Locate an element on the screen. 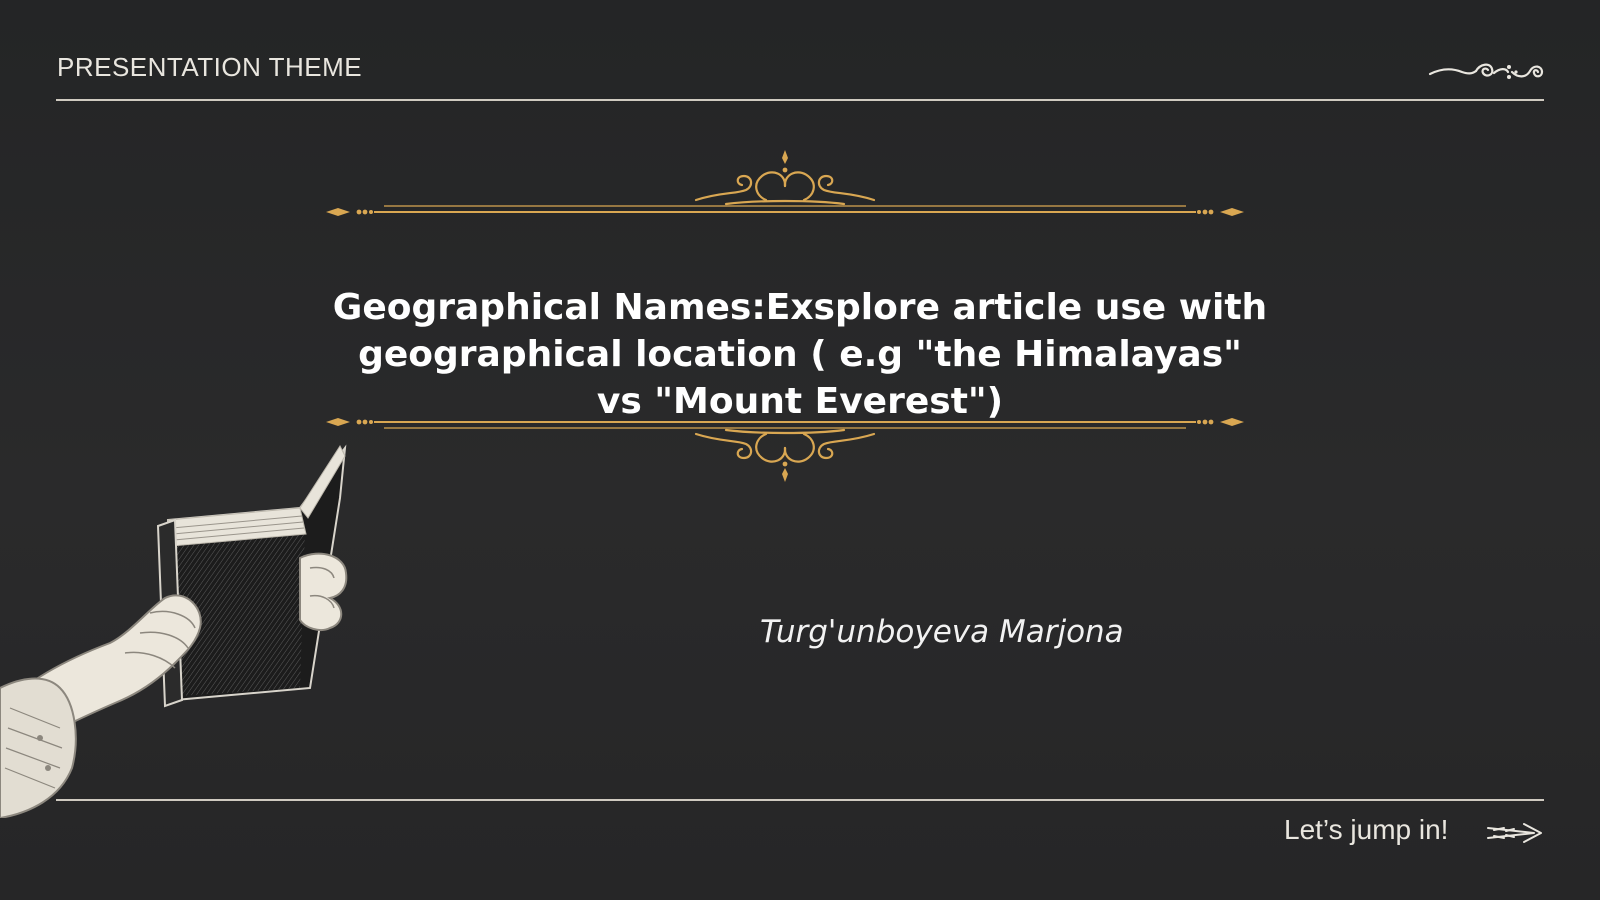 This screenshot has height=900, width=1600. jump-in-link: Let’s jump in! is located at coordinates (1366, 830).